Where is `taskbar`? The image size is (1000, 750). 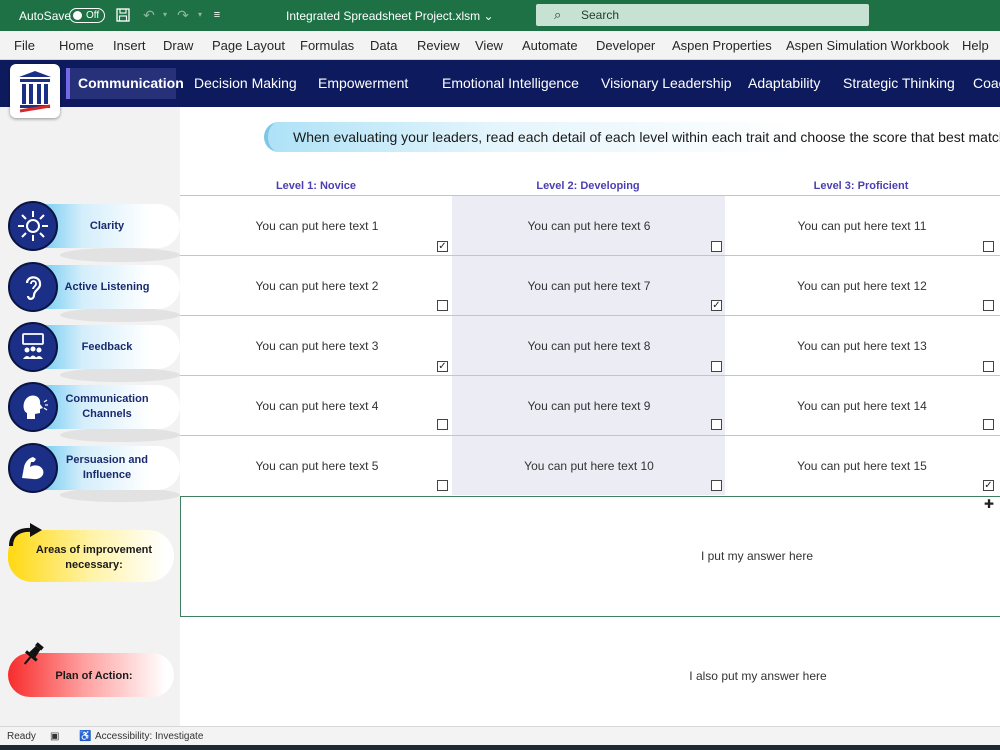 taskbar is located at coordinates (500, 747).